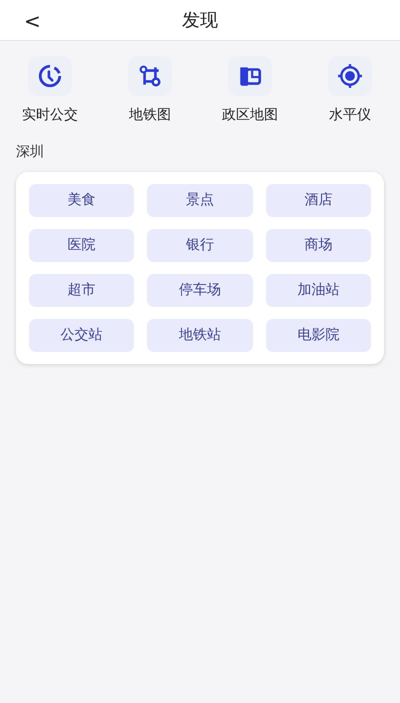 The width and height of the screenshot is (400, 703). I want to click on target-icon, so click(350, 76).